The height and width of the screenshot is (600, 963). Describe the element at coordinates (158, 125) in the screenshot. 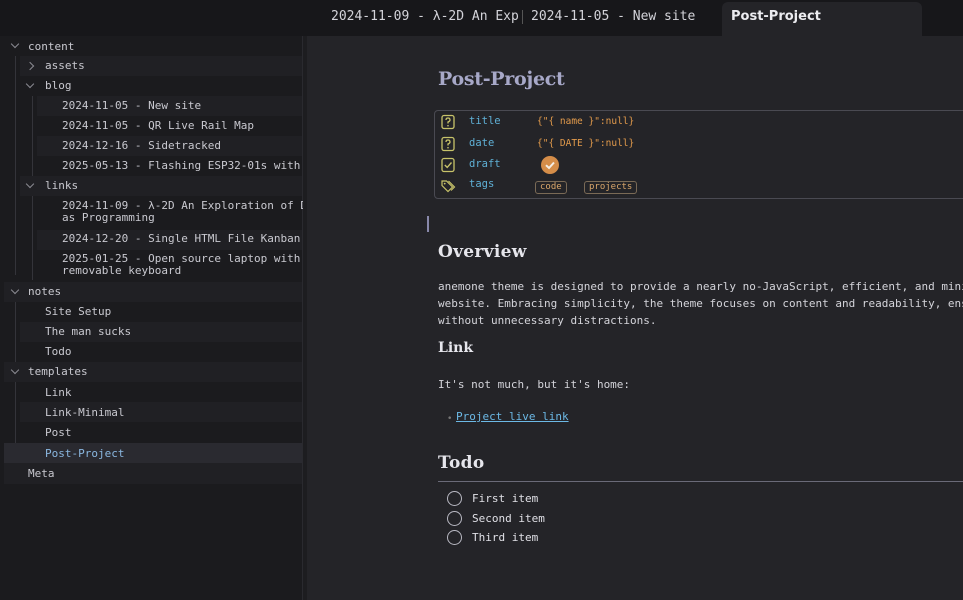

I see `file-label: 2024-11-05 - QR Live Rail Map` at that location.